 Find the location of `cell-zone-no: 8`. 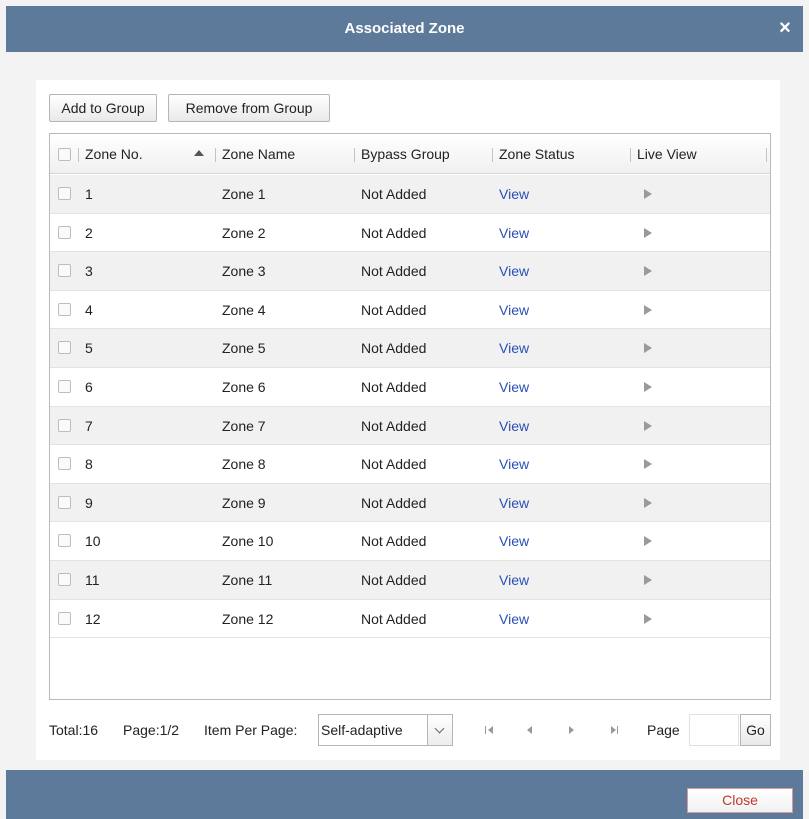

cell-zone-no: 8 is located at coordinates (89, 464).